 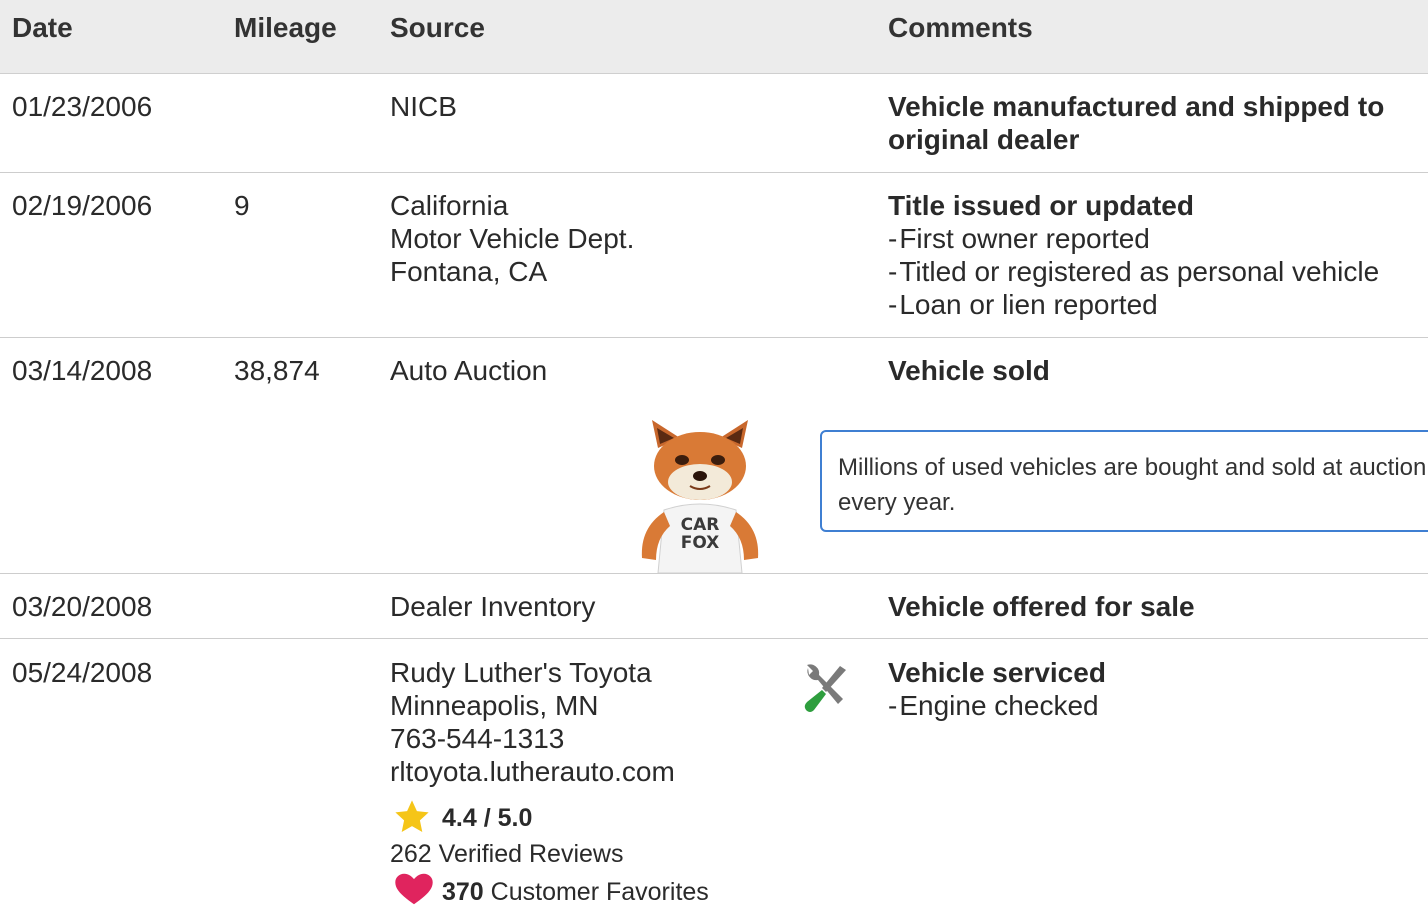 What do you see at coordinates (532, 771) in the screenshot?
I see `dealer-website-link: rltoyota.lutherauto.com` at bounding box center [532, 771].